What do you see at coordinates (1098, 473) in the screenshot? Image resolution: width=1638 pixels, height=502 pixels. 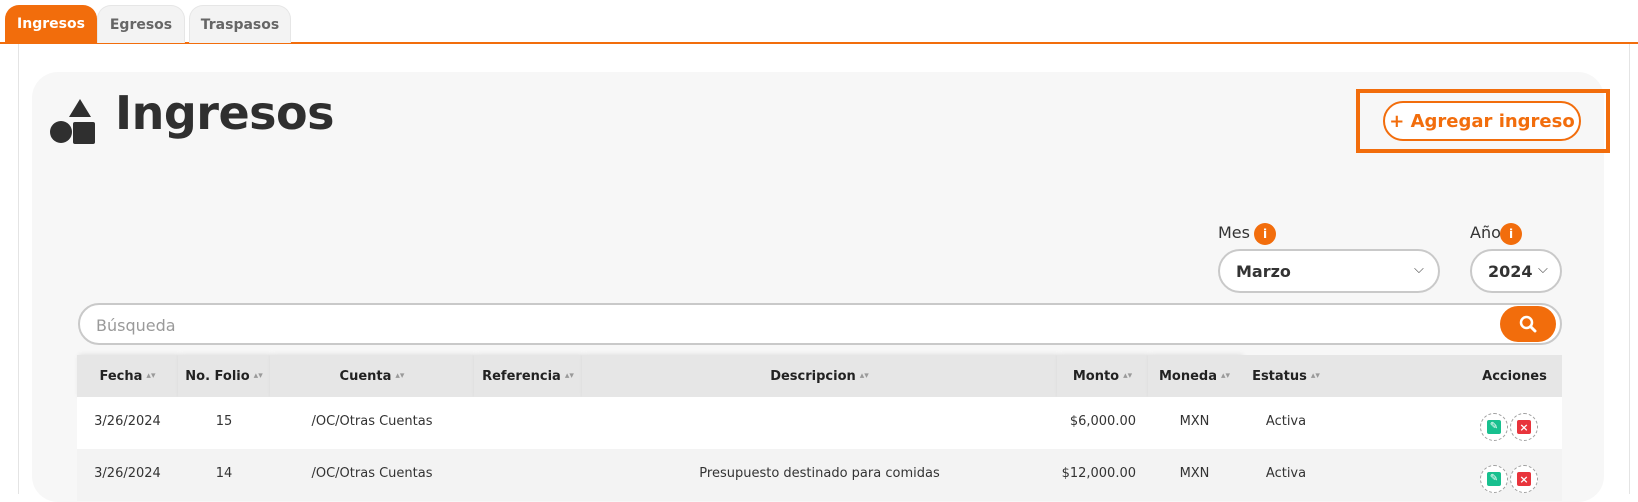 I see `cell-monto: $12,000.00` at bounding box center [1098, 473].